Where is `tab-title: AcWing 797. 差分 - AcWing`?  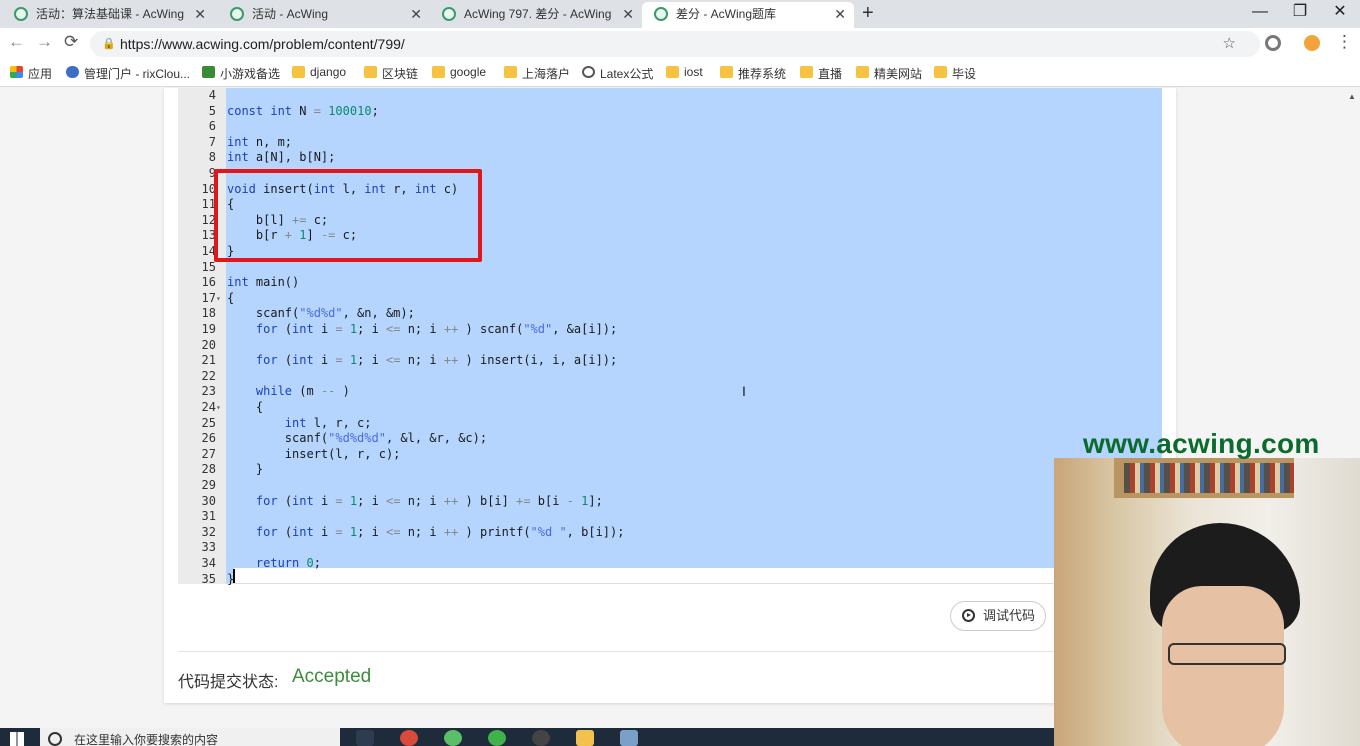 tab-title: AcWing 797. 差分 - AcWing is located at coordinates (538, 14).